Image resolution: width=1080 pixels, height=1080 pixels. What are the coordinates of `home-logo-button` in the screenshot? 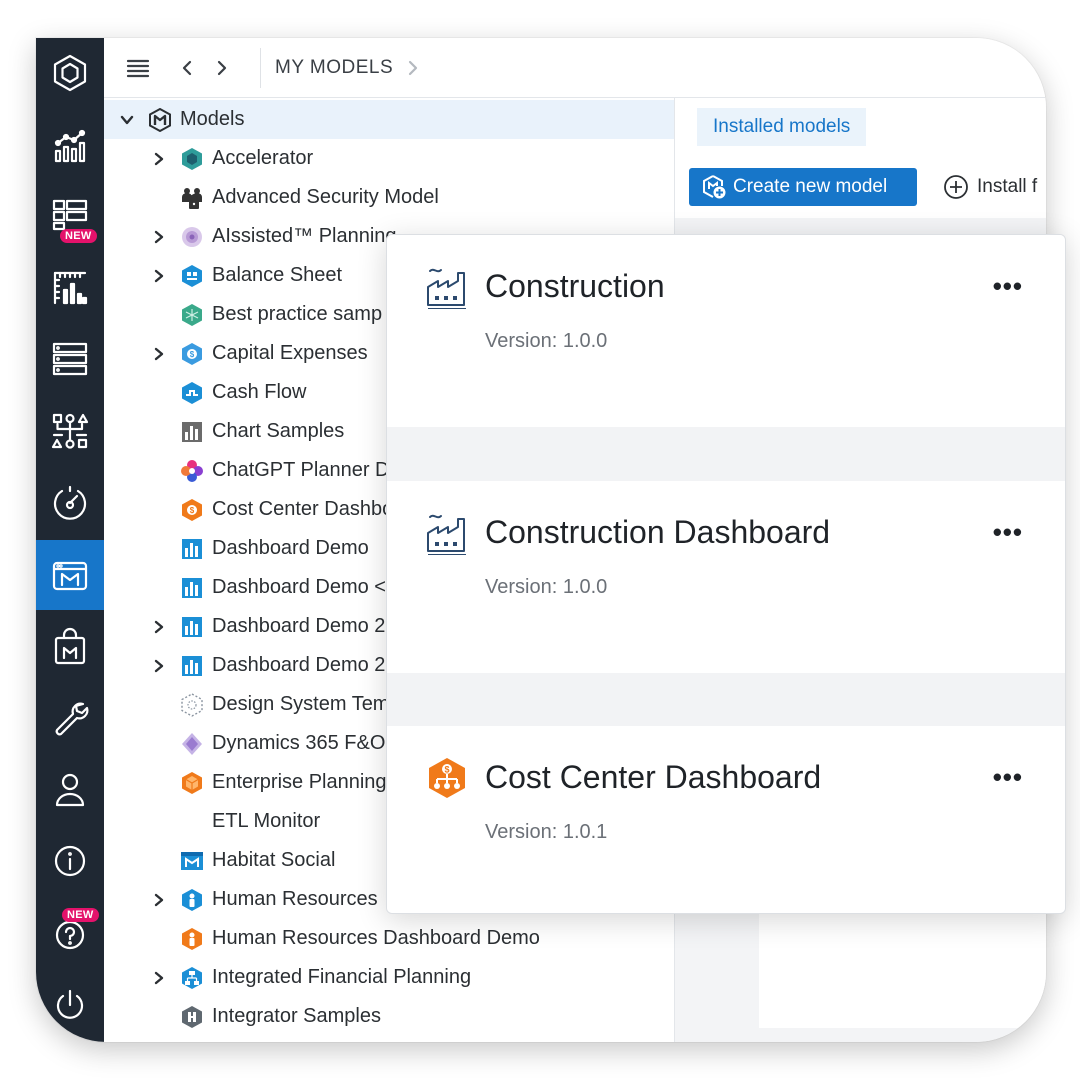 It's located at (70, 73).